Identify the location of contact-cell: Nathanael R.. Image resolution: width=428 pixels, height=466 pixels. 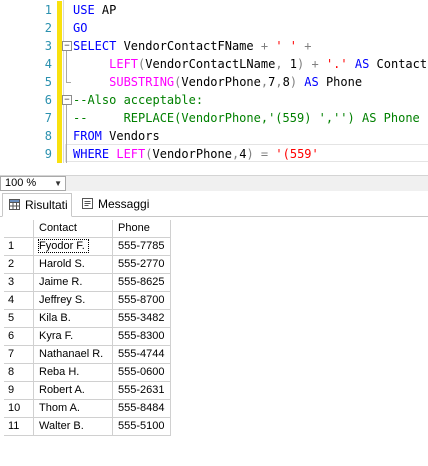
(73, 354).